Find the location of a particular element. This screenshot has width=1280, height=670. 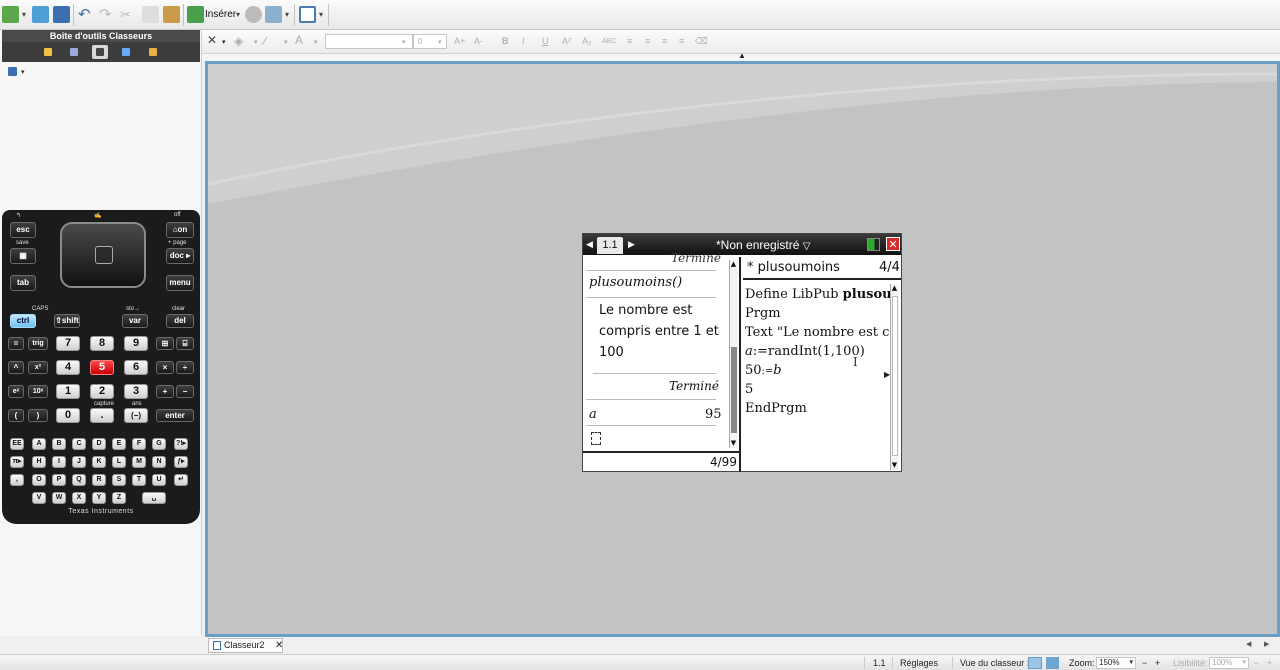

panel-splitter: ▲ is located at coordinates (741, 56).